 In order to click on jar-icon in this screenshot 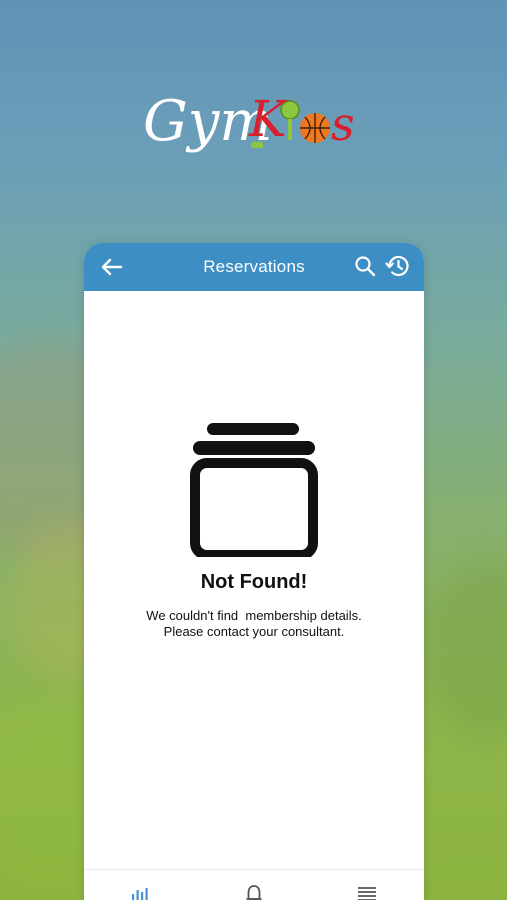, I will do `click(254, 490)`.